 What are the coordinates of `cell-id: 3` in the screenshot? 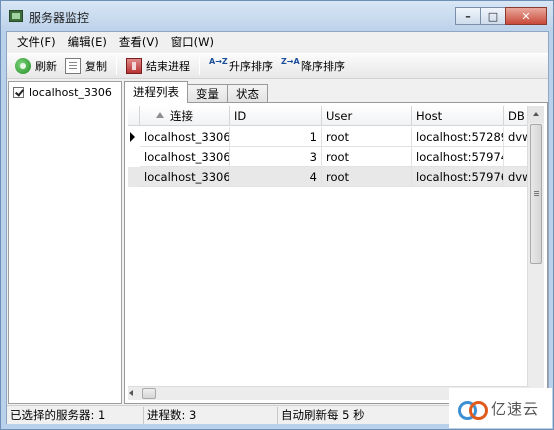 It's located at (276, 157).